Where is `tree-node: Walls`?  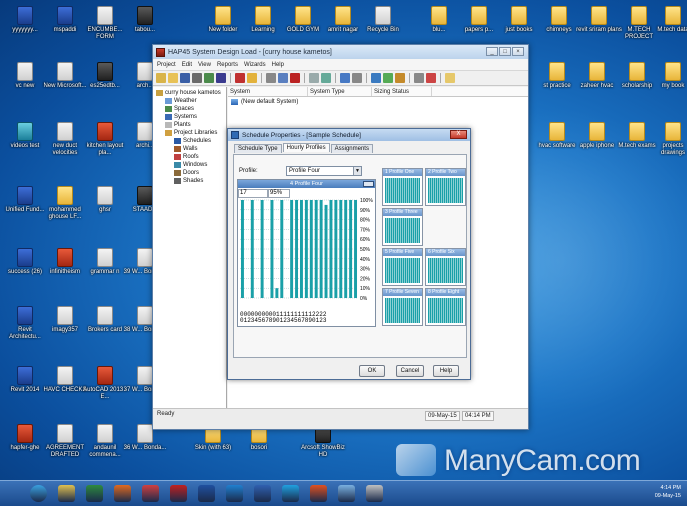
tree-node: Walls is located at coordinates (189, 149).